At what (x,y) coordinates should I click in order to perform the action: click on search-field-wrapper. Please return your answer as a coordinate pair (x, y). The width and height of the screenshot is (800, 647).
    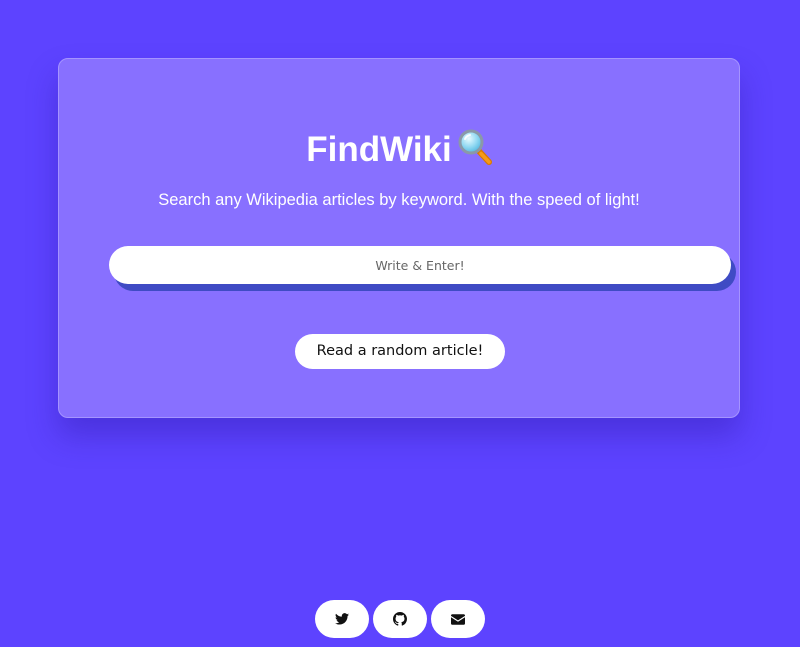
    Looking at the image, I should click on (422, 268).